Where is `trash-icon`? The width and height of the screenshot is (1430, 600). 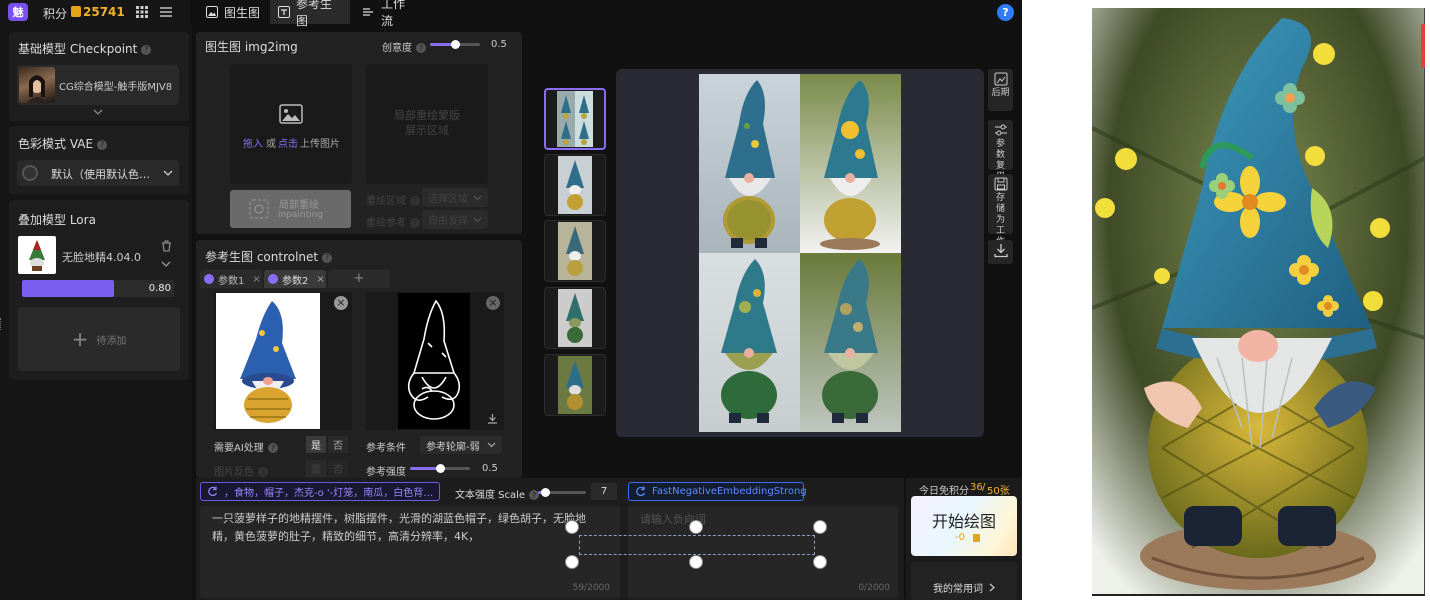
trash-icon is located at coordinates (166, 246).